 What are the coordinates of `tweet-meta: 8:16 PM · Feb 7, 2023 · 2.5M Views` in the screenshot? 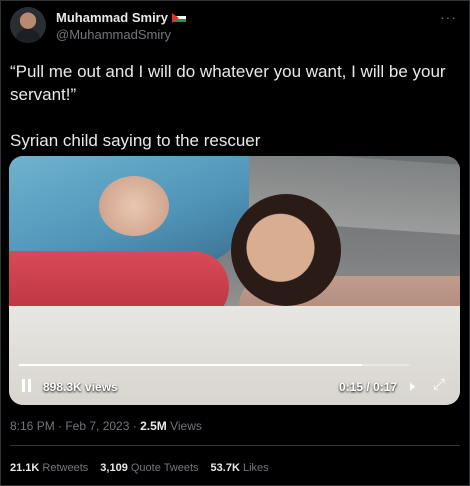 It's located at (106, 426).